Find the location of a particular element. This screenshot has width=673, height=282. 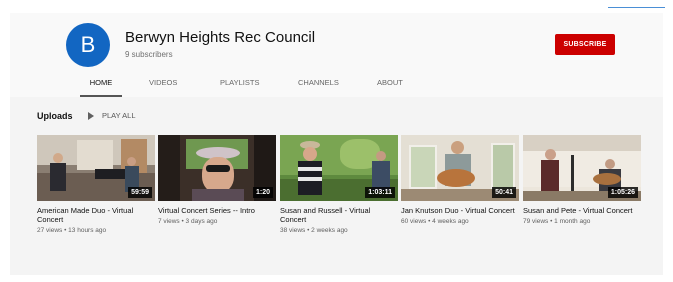

uploads-title: Uploads is located at coordinates (55, 116).